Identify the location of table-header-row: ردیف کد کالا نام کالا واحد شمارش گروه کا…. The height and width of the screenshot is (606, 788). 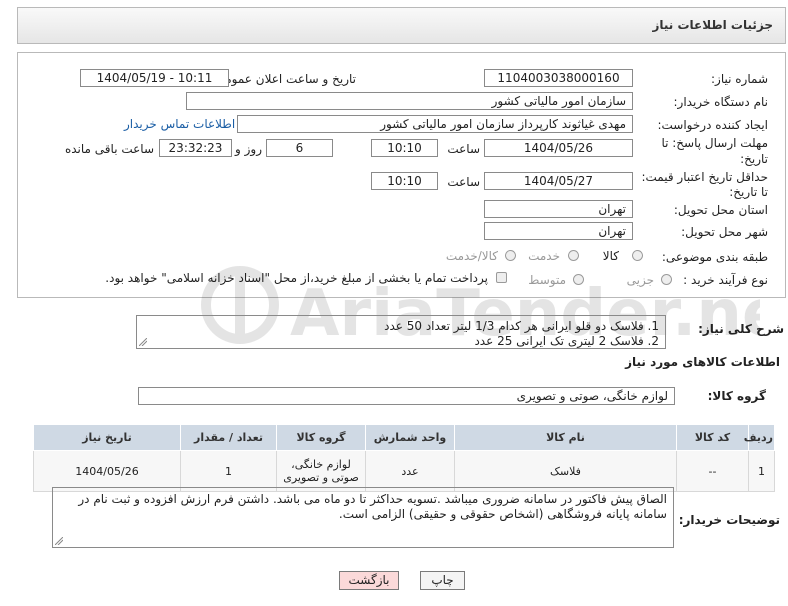
(404, 437).